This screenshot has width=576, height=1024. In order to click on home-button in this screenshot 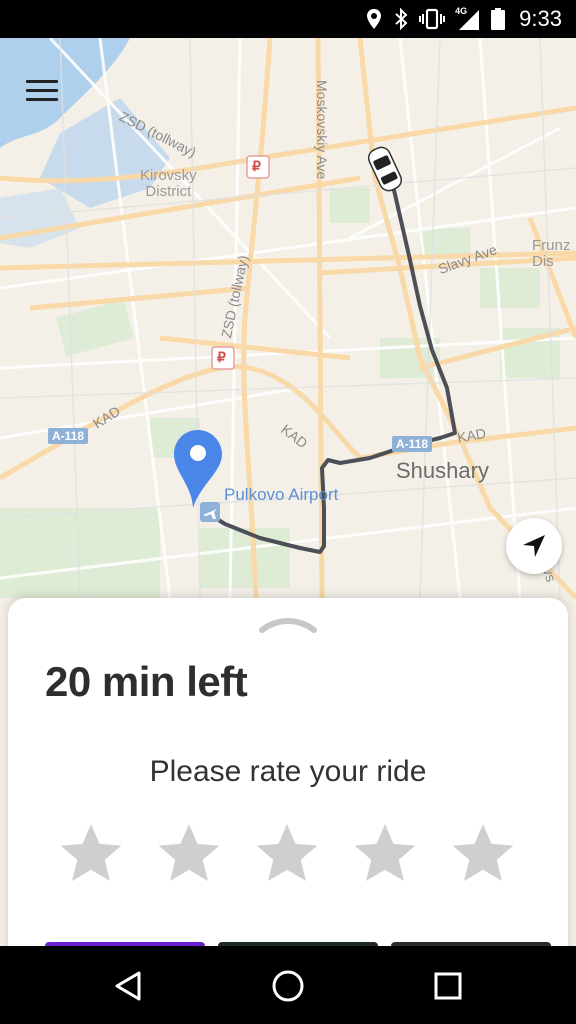, I will do `click(288, 986)`.